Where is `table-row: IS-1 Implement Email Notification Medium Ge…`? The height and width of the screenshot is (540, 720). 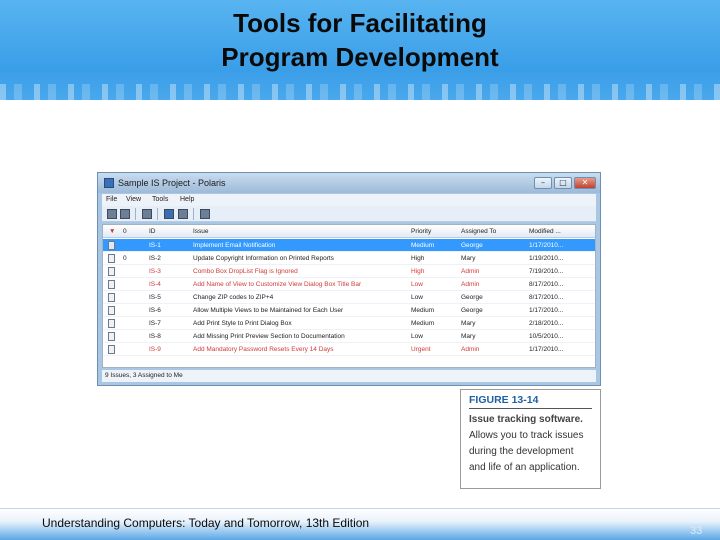 table-row: IS-1 Implement Email Notification Medium Ge… is located at coordinates (349, 245).